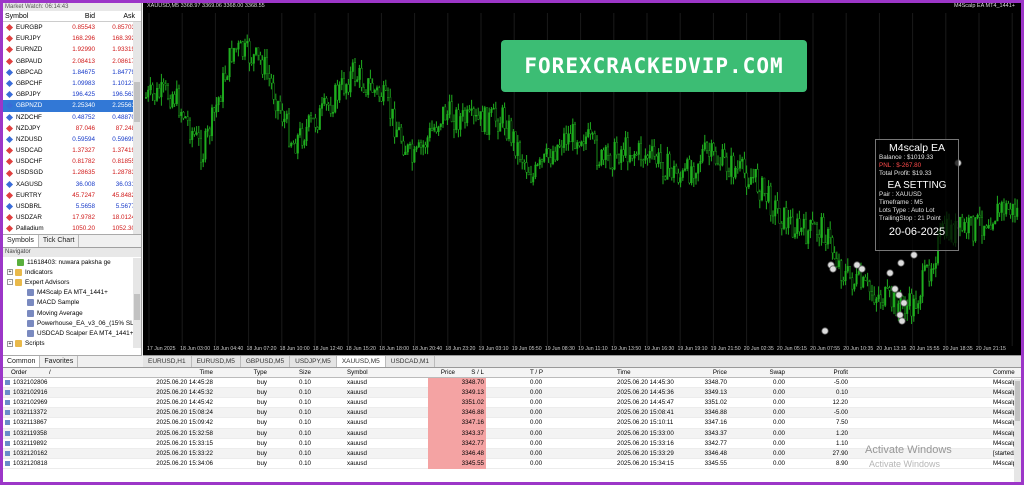  What do you see at coordinates (266, 361) in the screenshot?
I see `chart-tab: GBPUSD,M5` at bounding box center [266, 361].